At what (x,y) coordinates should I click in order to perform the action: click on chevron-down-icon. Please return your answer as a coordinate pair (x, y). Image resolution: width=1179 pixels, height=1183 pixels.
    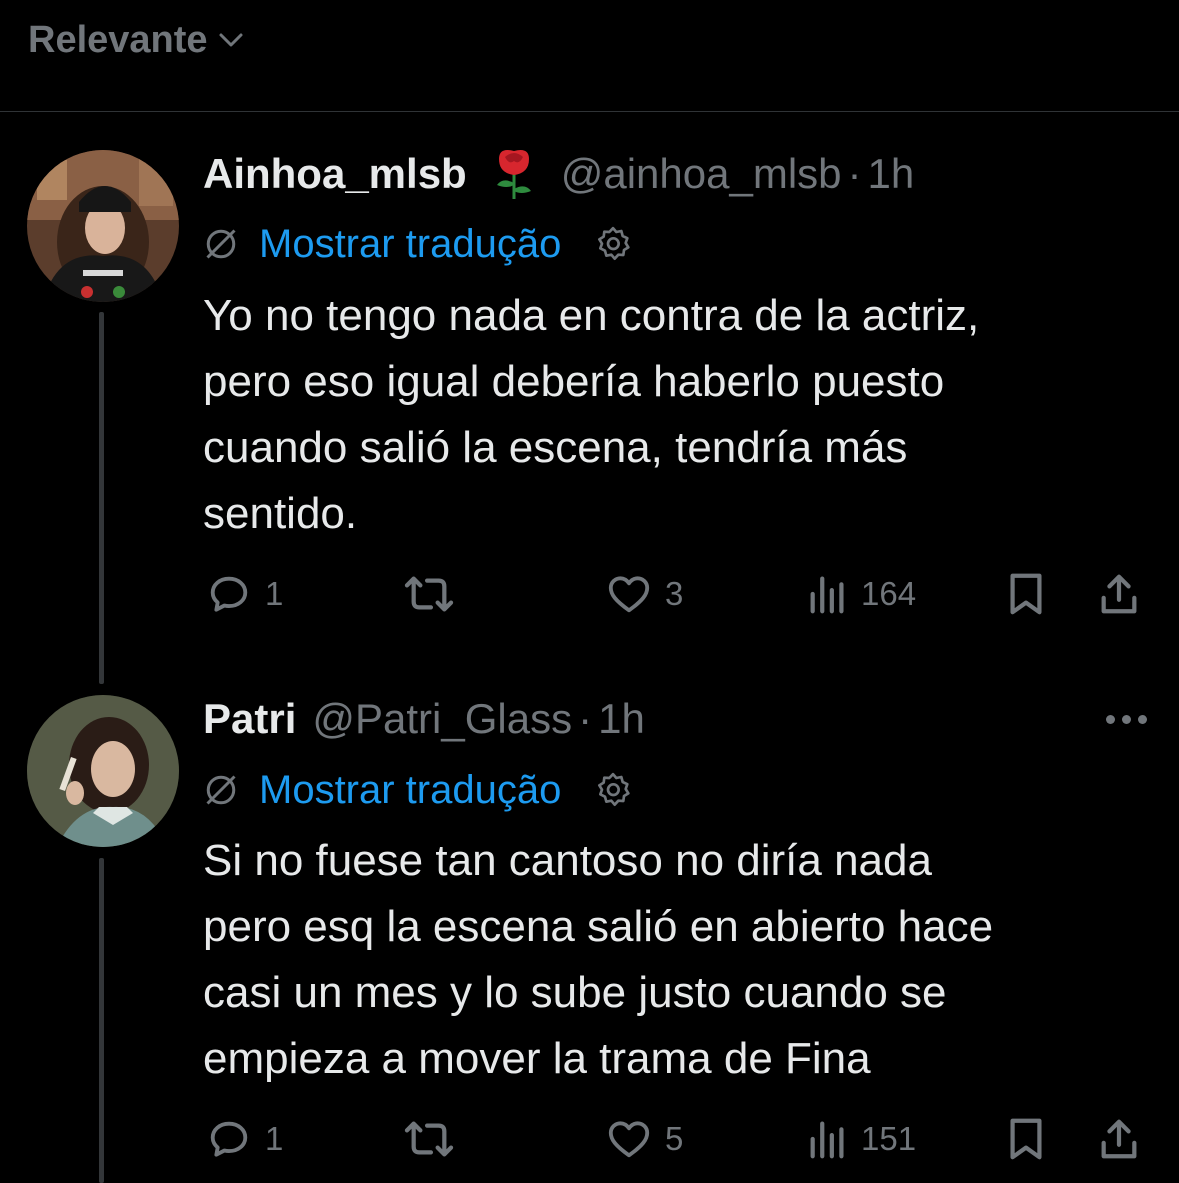
    Looking at the image, I should click on (231, 40).